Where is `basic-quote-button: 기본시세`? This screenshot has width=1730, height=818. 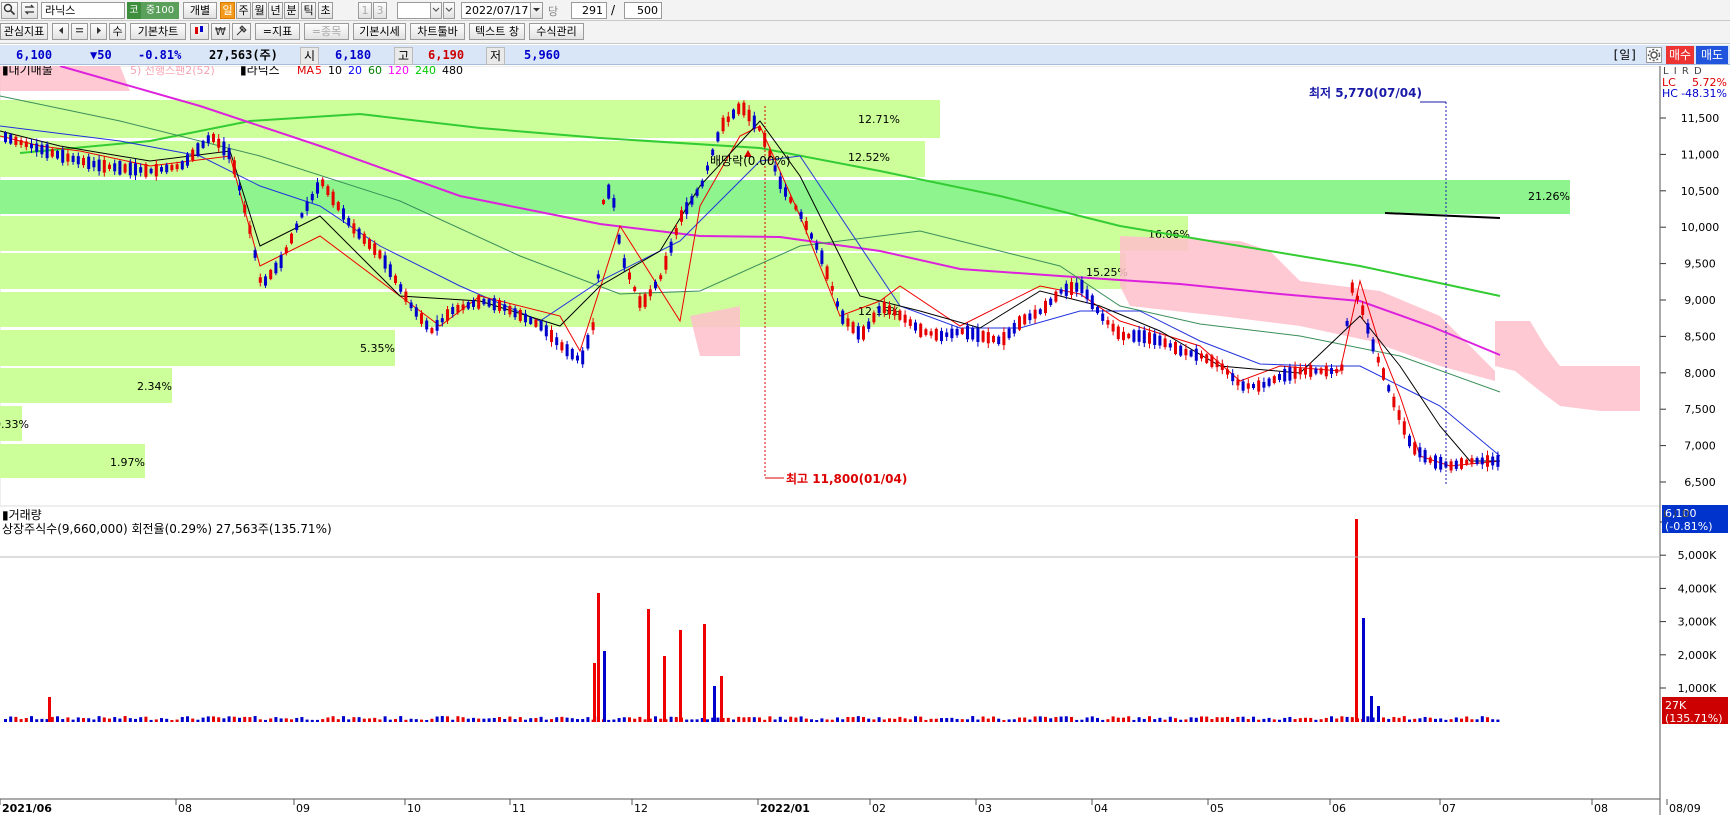
basic-quote-button: 기본시세 is located at coordinates (379, 31).